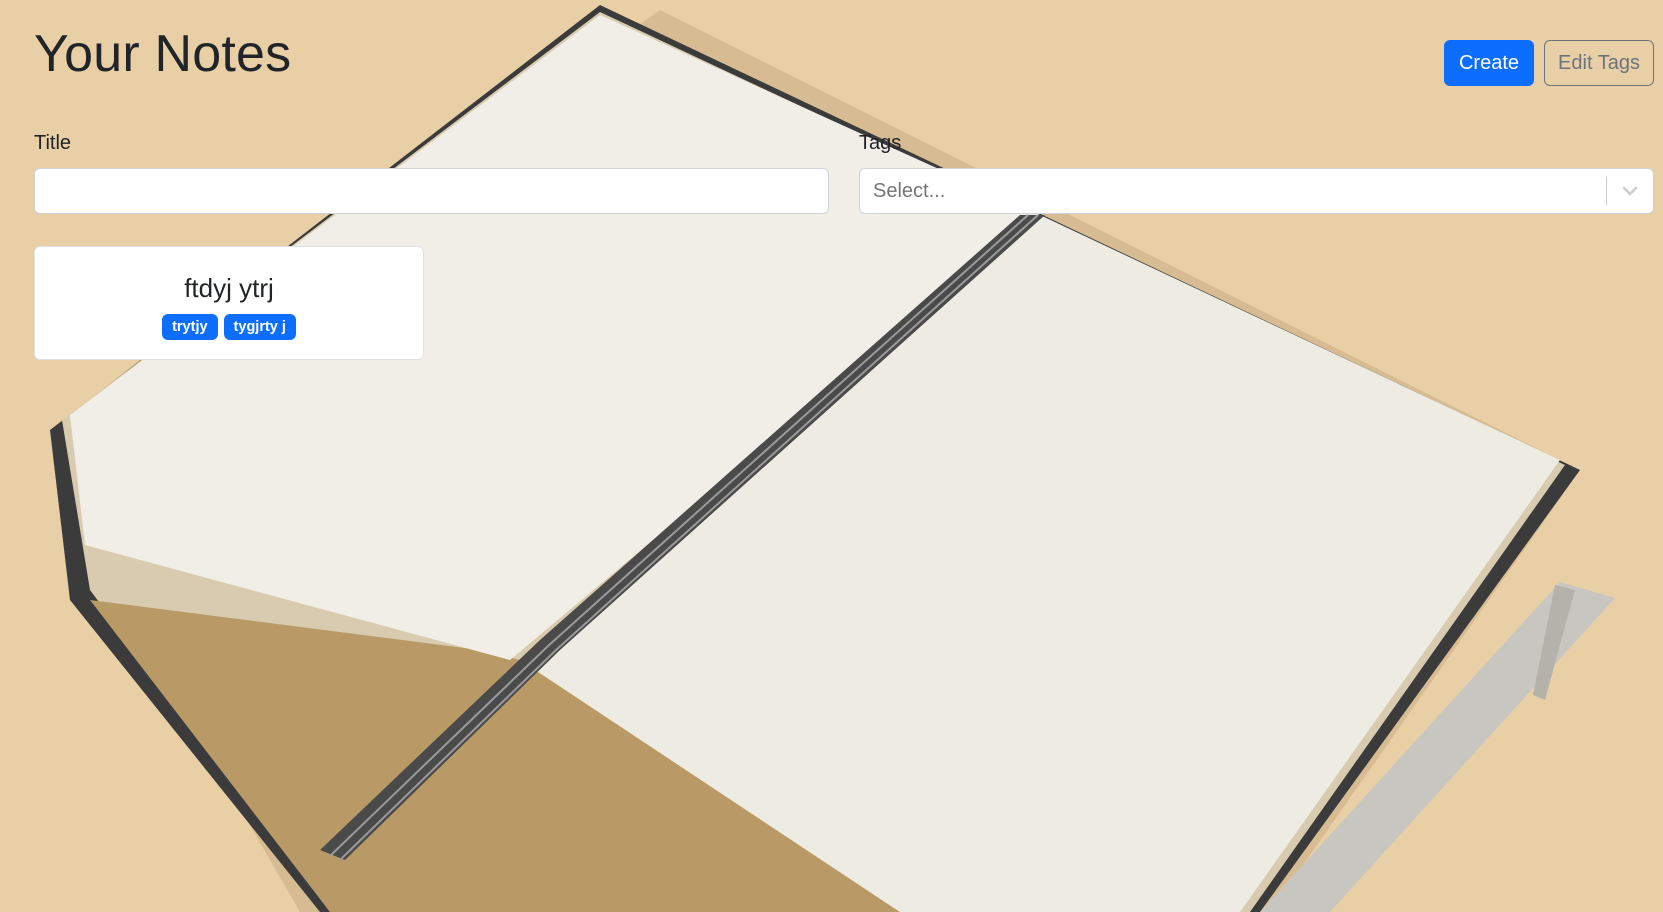 This screenshot has height=912, width=1663. What do you see at coordinates (53, 143) in the screenshot?
I see `title-label: Title` at bounding box center [53, 143].